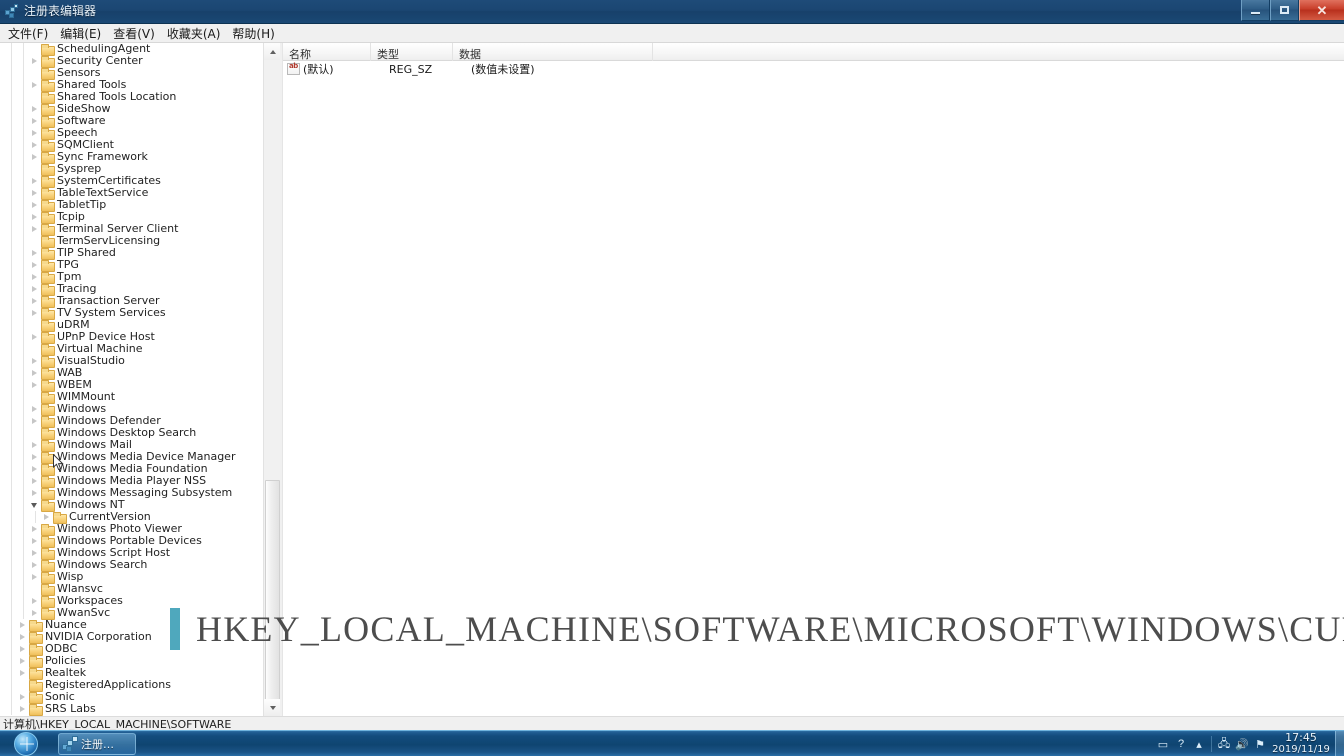 The width and height of the screenshot is (1344, 756). What do you see at coordinates (134, 33) in the screenshot?
I see `menu-view: 查看(V)` at bounding box center [134, 33].